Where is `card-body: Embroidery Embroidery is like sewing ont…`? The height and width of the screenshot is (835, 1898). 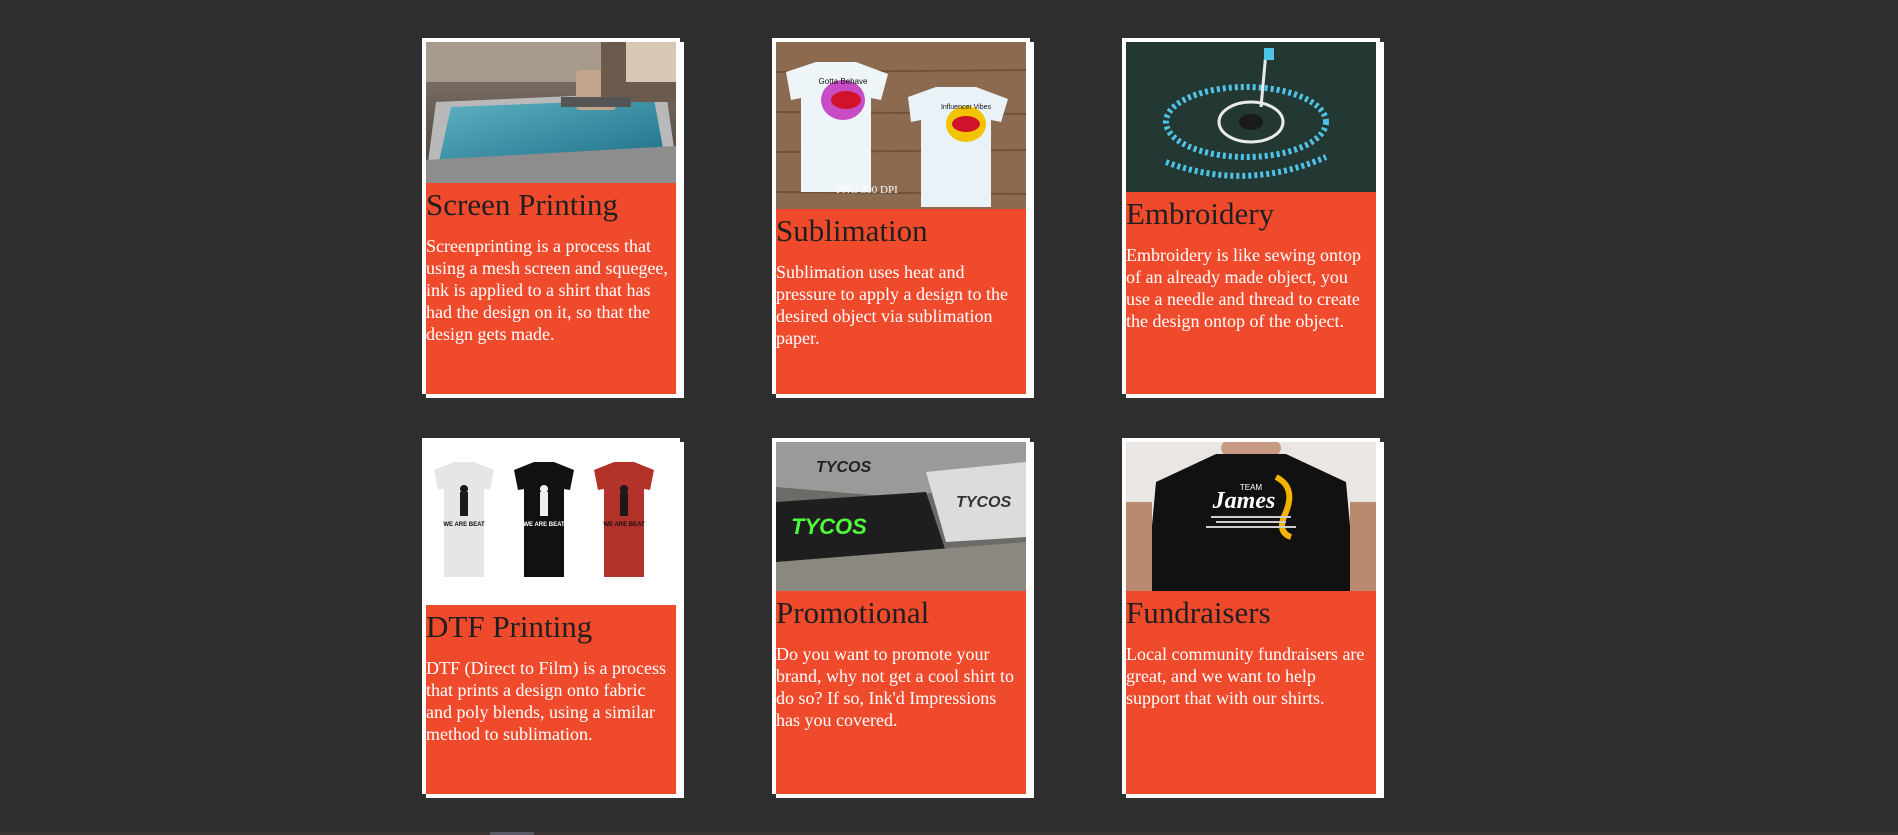
card-body: Embroidery Embroidery is like sewing ont… is located at coordinates (1251, 218).